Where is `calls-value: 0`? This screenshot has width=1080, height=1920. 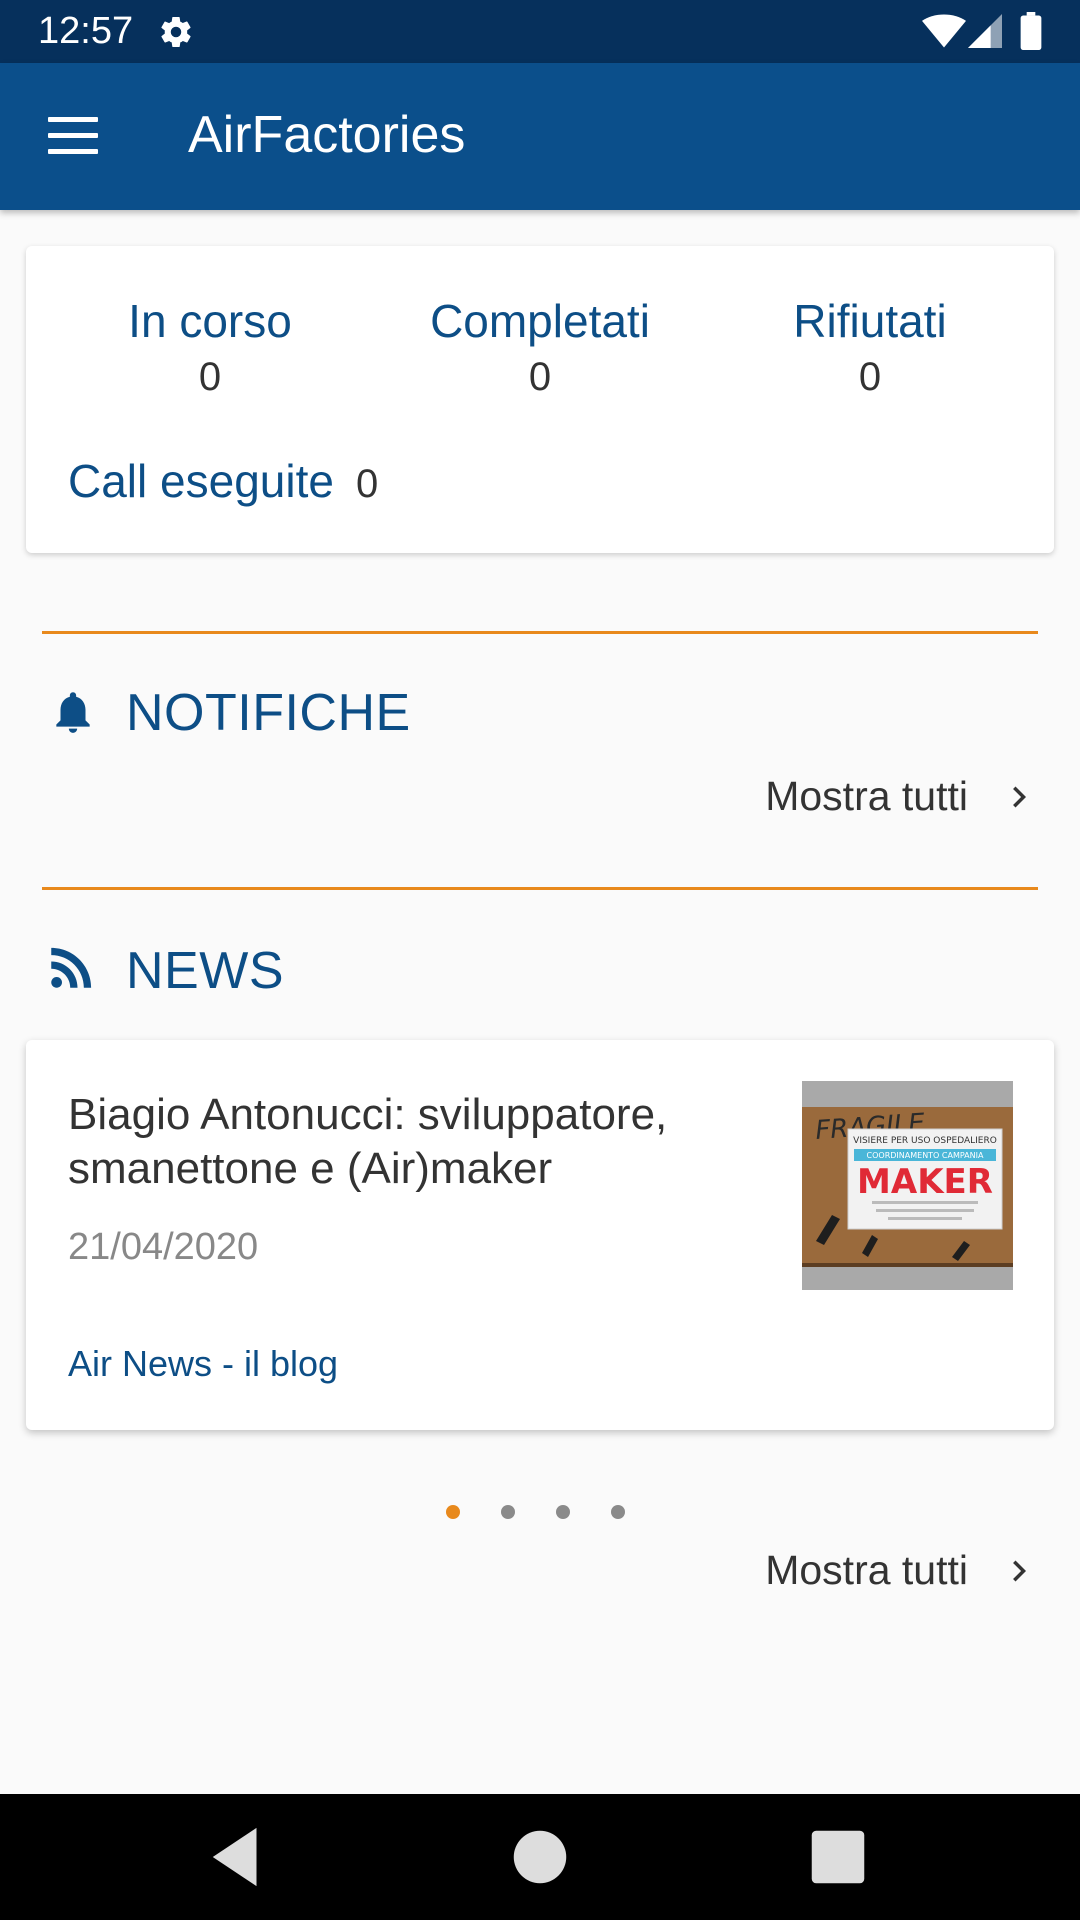 calls-value: 0 is located at coordinates (367, 484).